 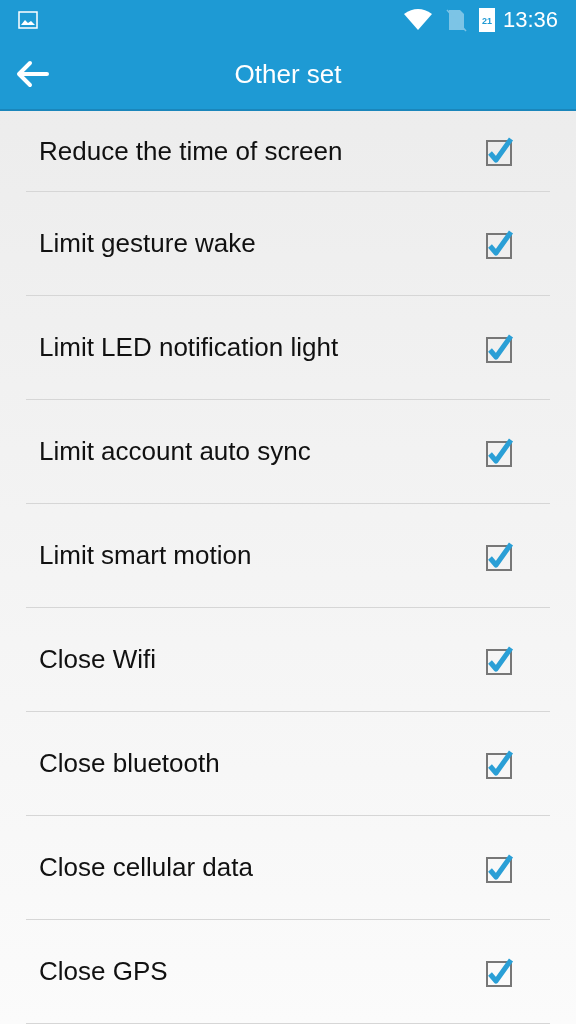 I want to click on image-icon, so click(x=28, y=19).